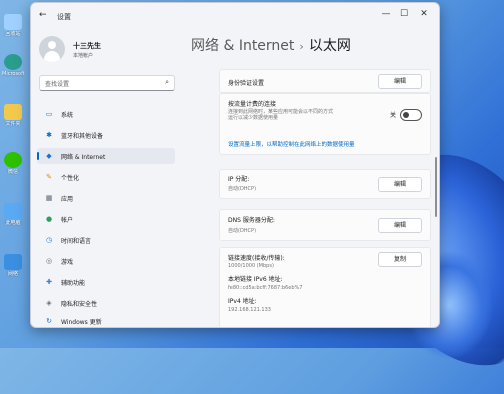 This screenshot has width=504, height=394. What do you see at coordinates (12, 274) in the screenshot?
I see `desktop-icon-label: 网络` at bounding box center [12, 274].